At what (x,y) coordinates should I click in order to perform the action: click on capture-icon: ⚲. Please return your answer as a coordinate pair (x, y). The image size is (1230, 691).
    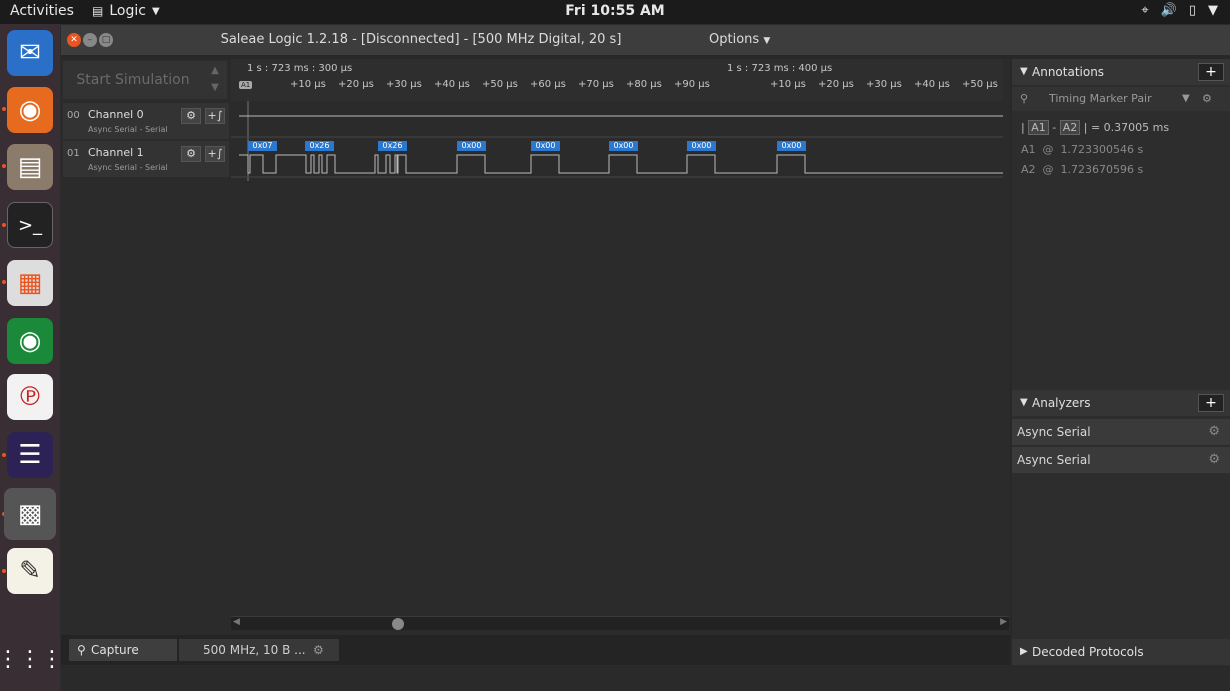
    Looking at the image, I should click on (81, 650).